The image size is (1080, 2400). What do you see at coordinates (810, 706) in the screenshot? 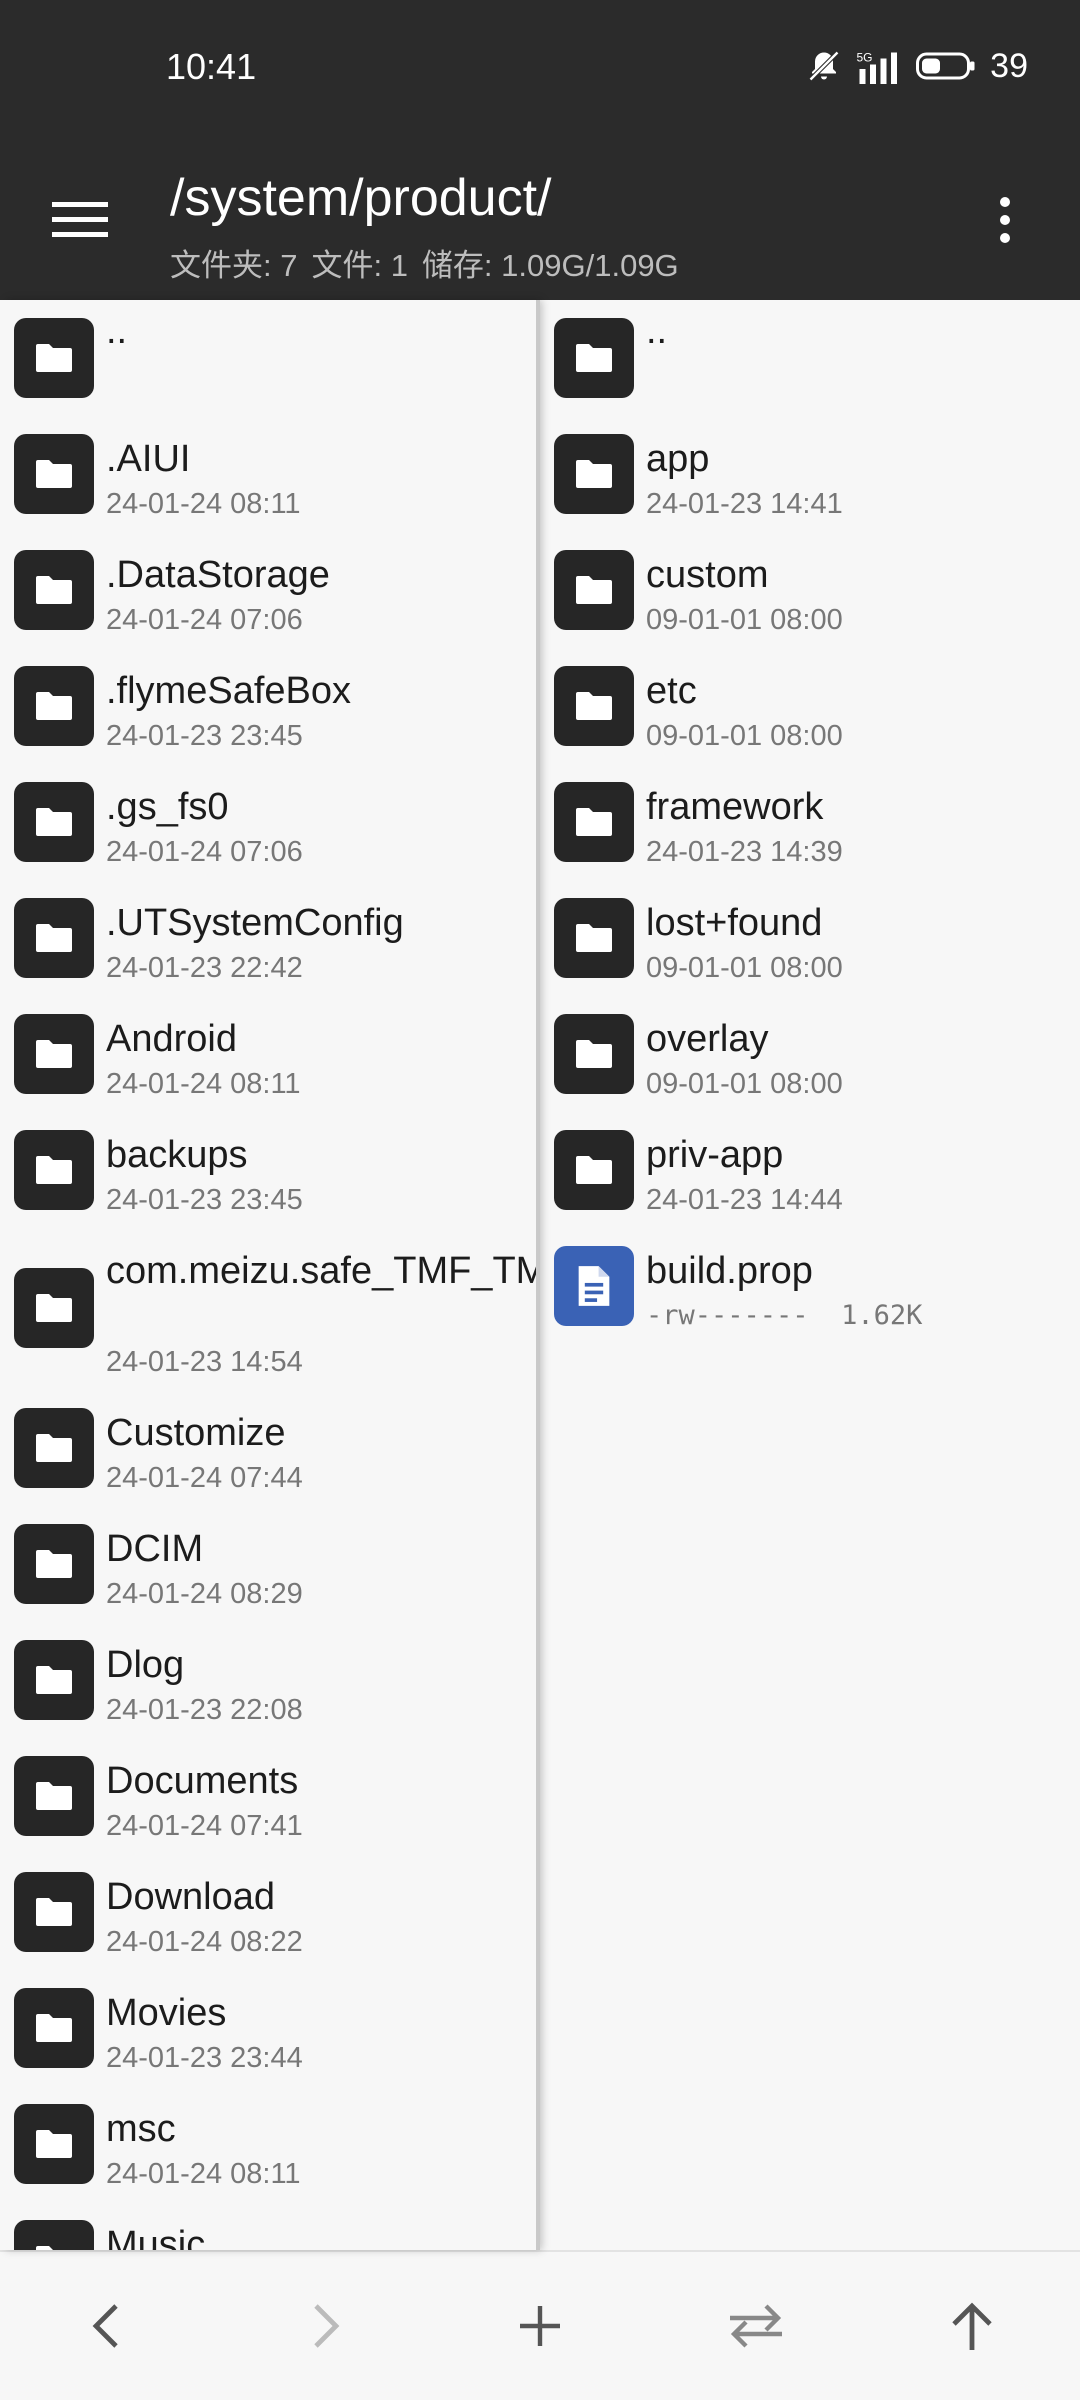
I see `folder-row: etc 09-01-01 08:00` at bounding box center [810, 706].